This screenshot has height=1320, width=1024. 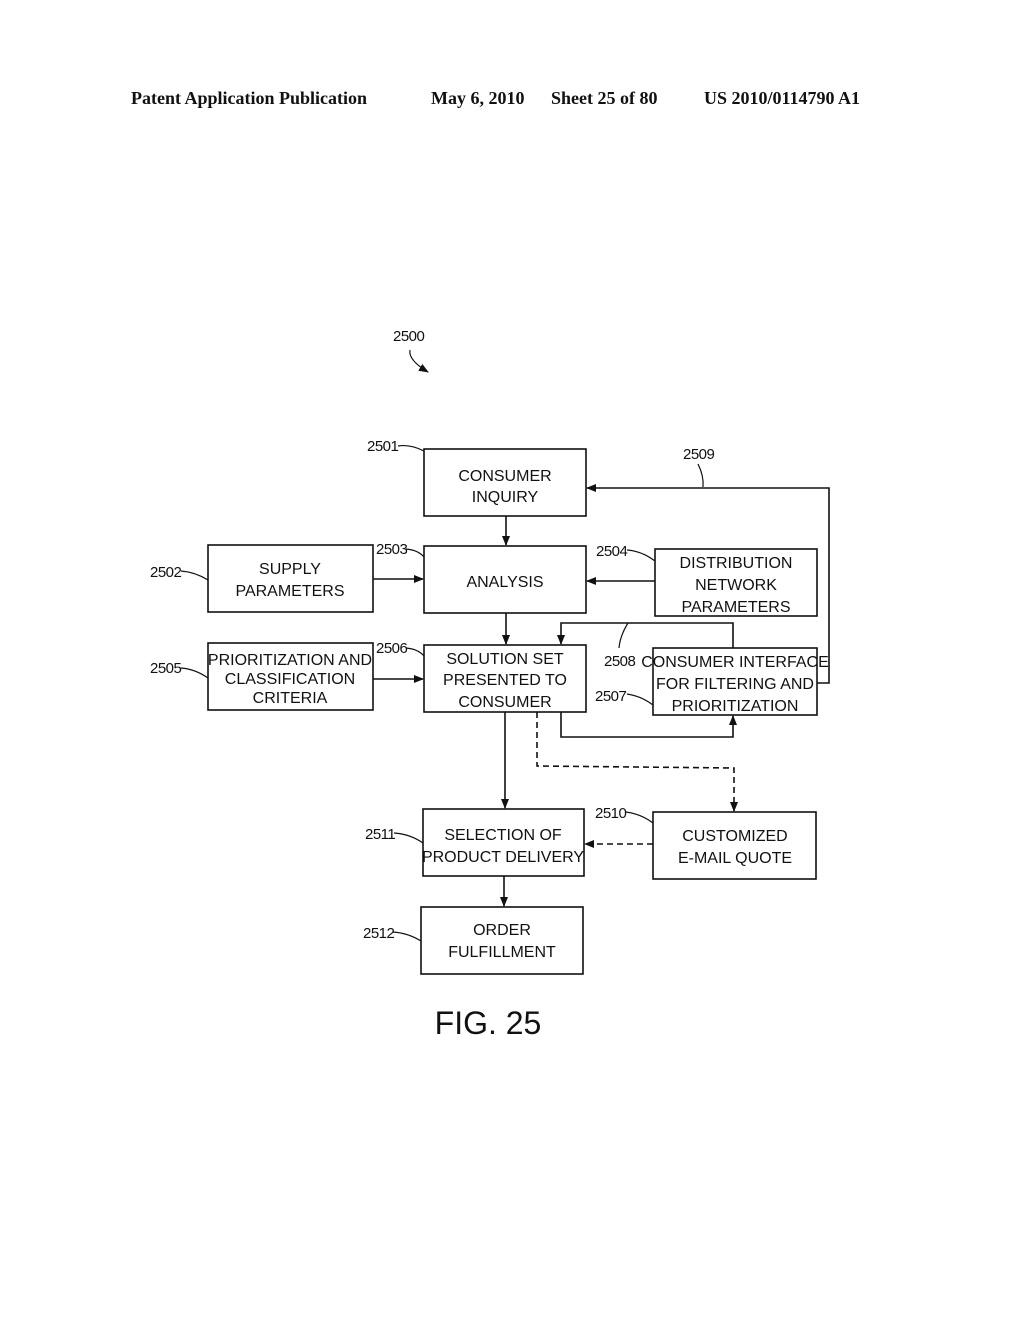 I want to click on ref-label-2502: 2502, so click(x=166, y=572).